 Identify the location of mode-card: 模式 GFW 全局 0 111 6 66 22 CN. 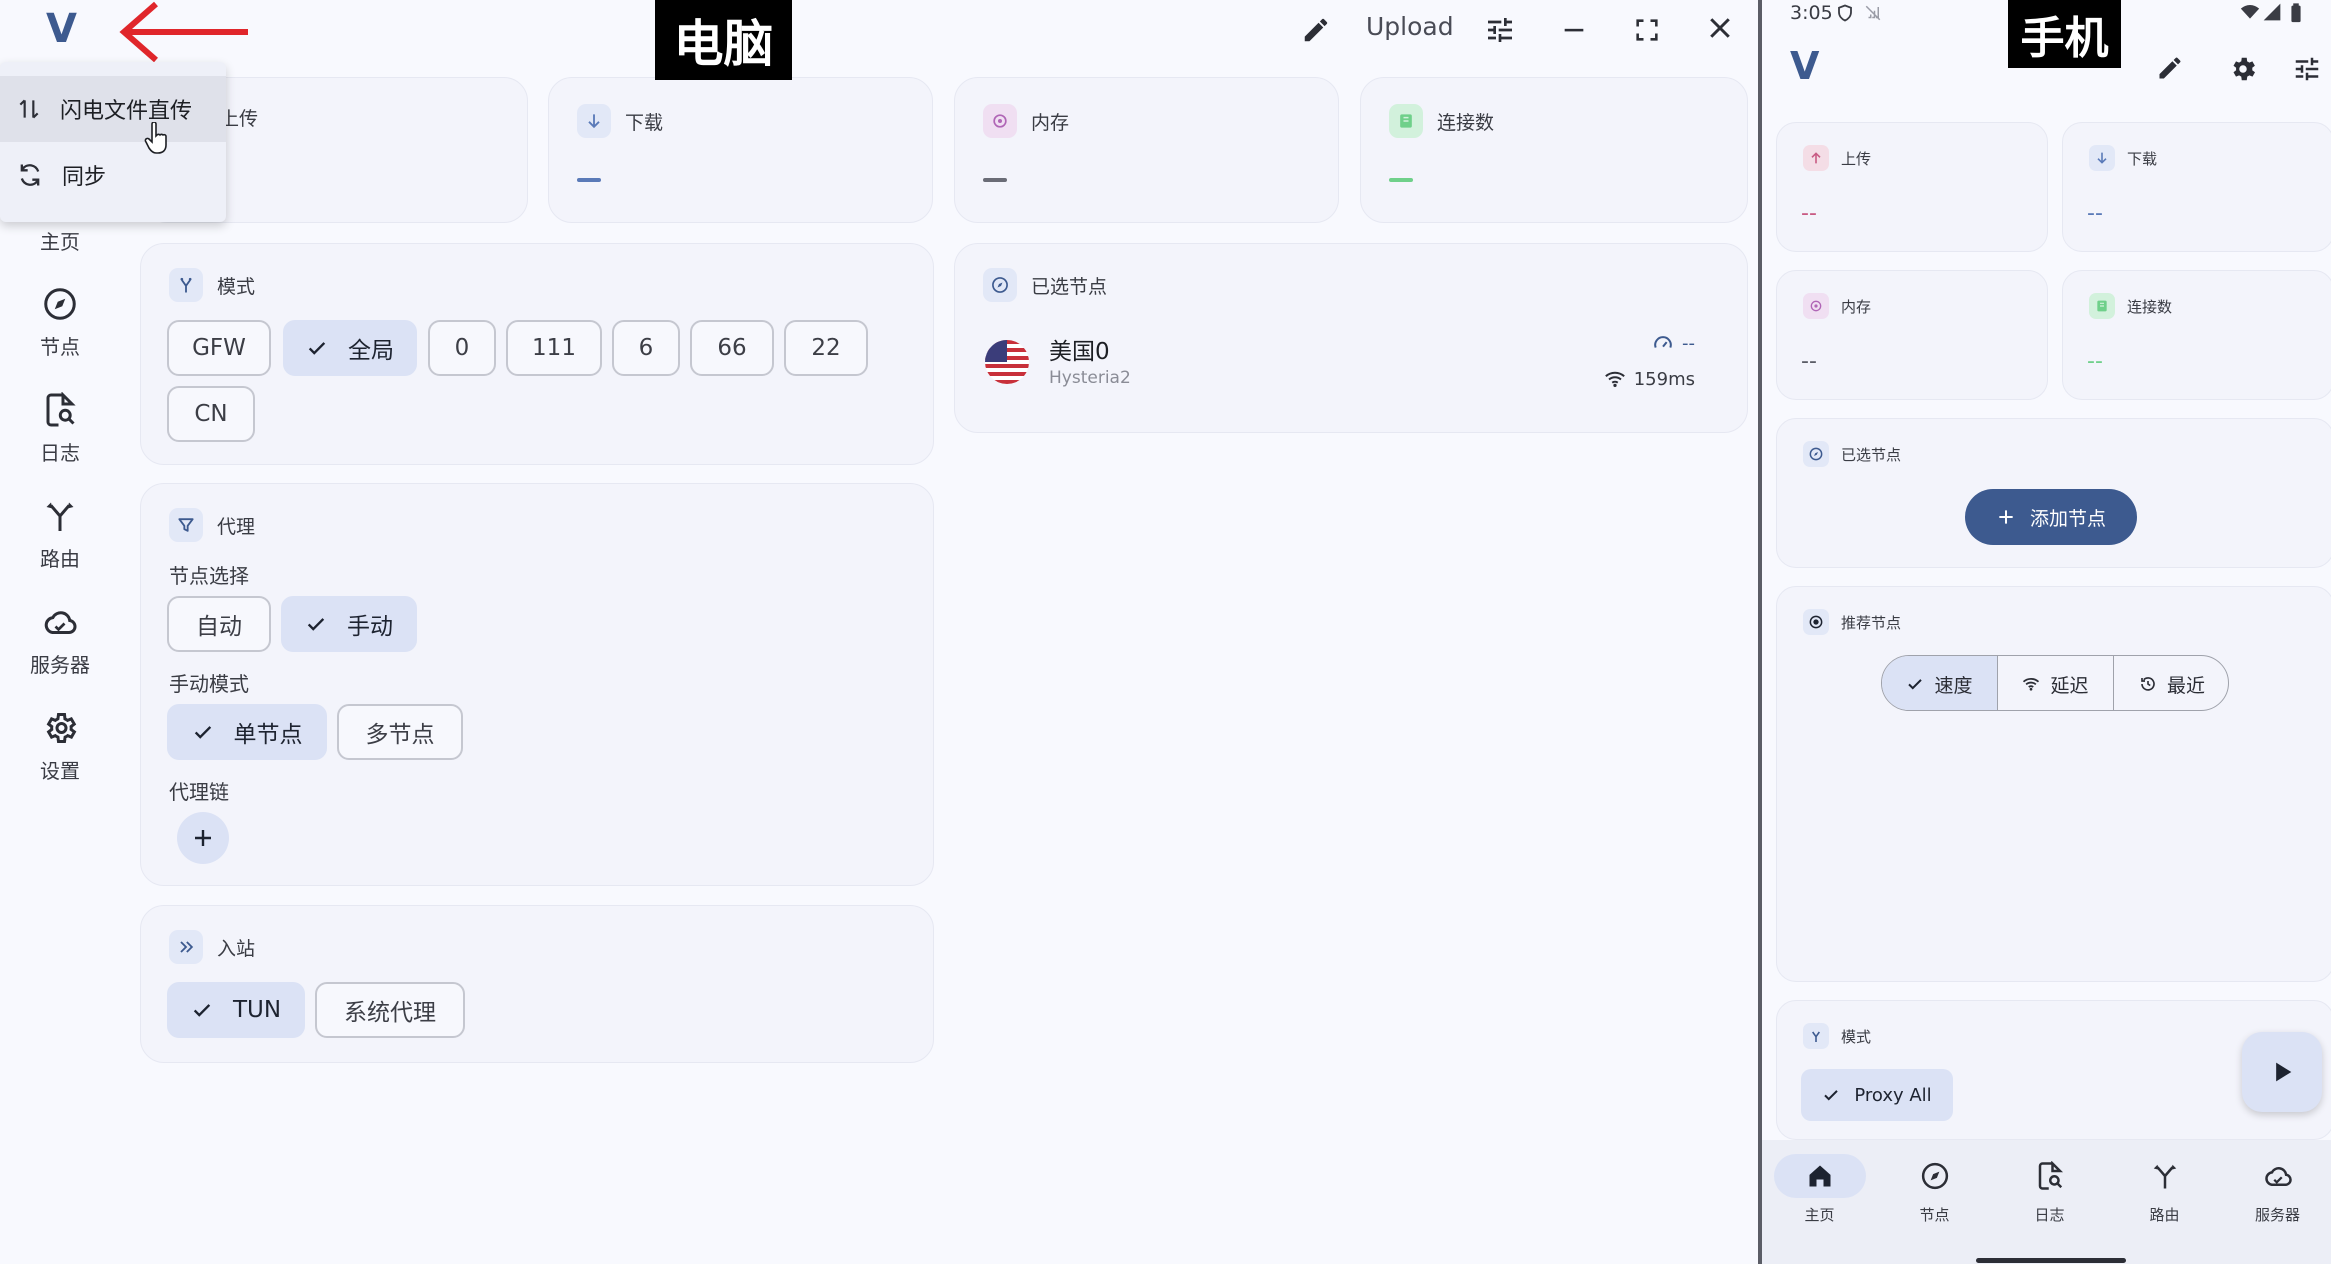
(537, 354).